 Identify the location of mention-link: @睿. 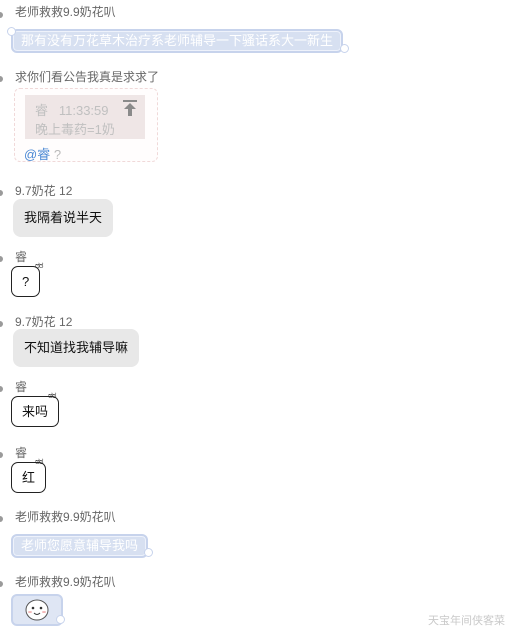
(37, 154).